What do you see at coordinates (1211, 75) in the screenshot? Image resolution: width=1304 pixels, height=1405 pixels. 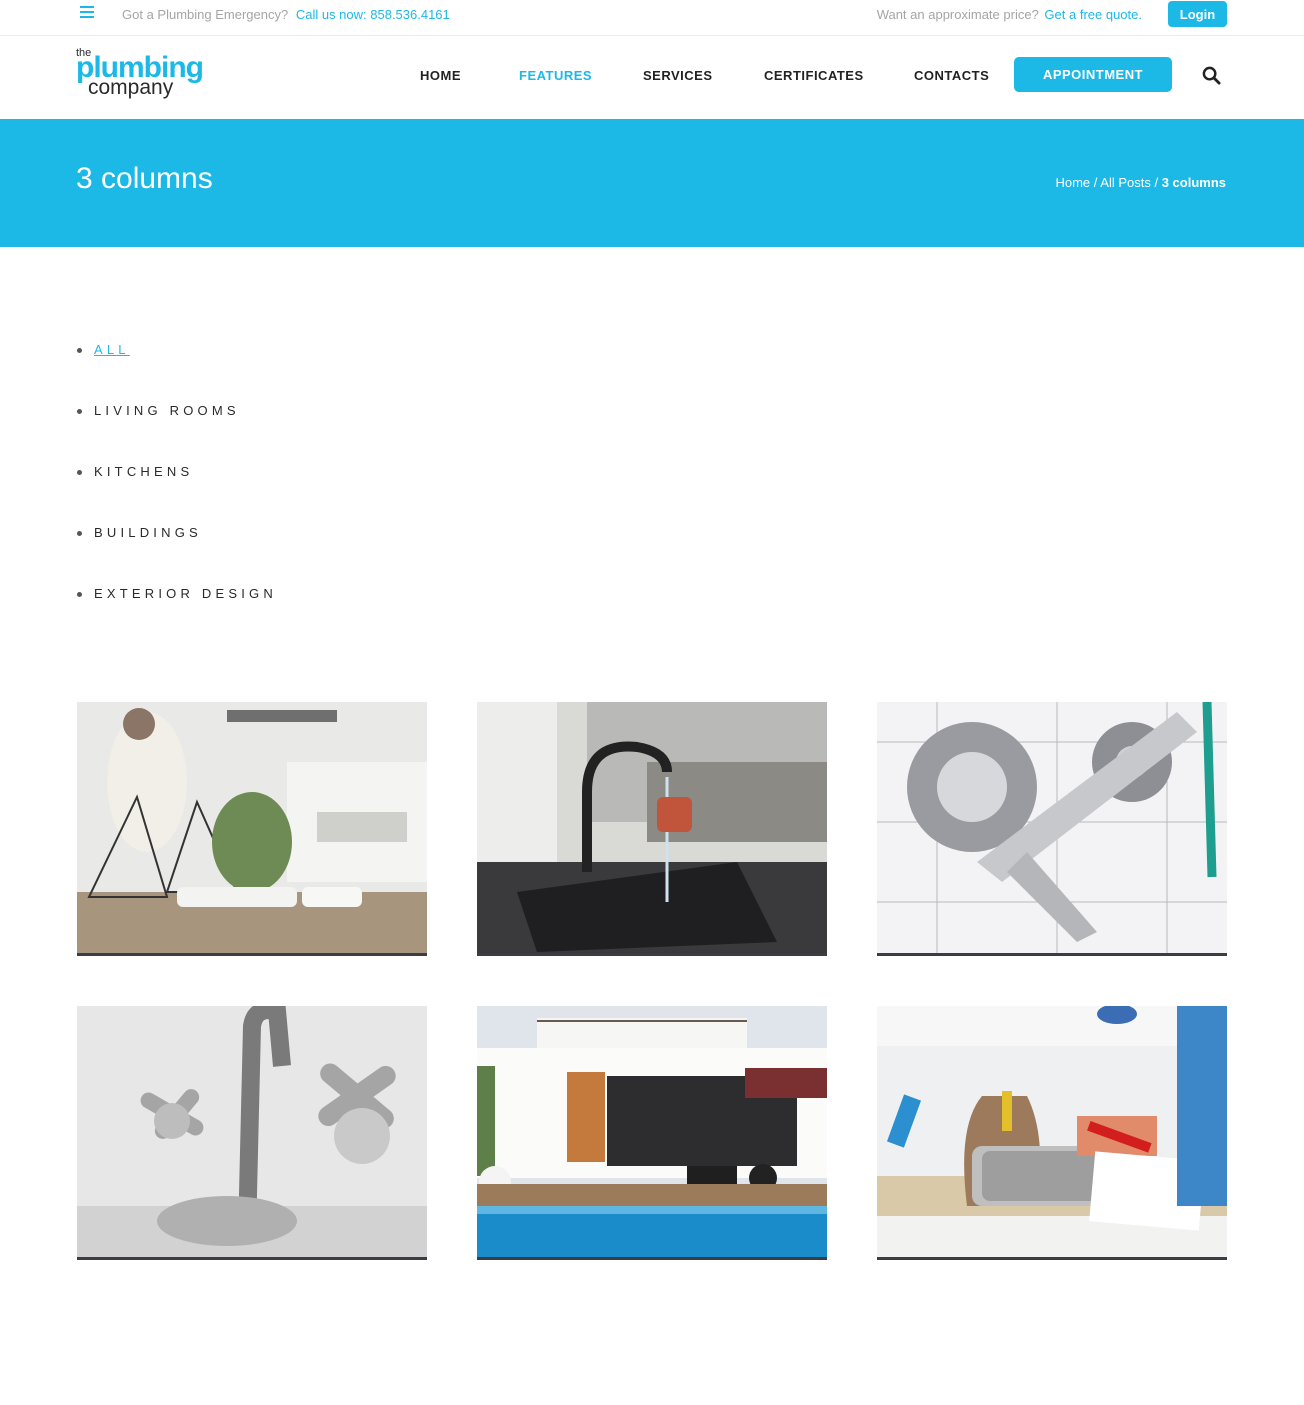 I see `search-icon` at bounding box center [1211, 75].